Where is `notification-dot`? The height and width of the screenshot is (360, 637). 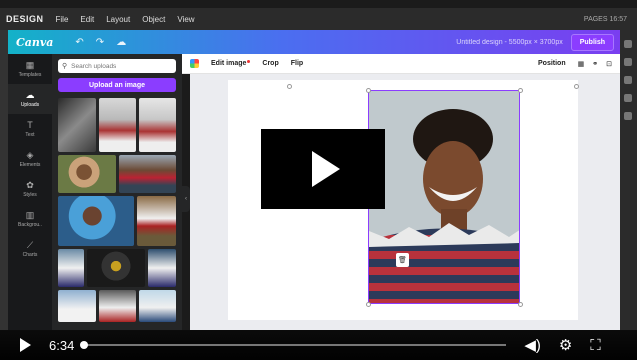 notification-dot is located at coordinates (249, 61).